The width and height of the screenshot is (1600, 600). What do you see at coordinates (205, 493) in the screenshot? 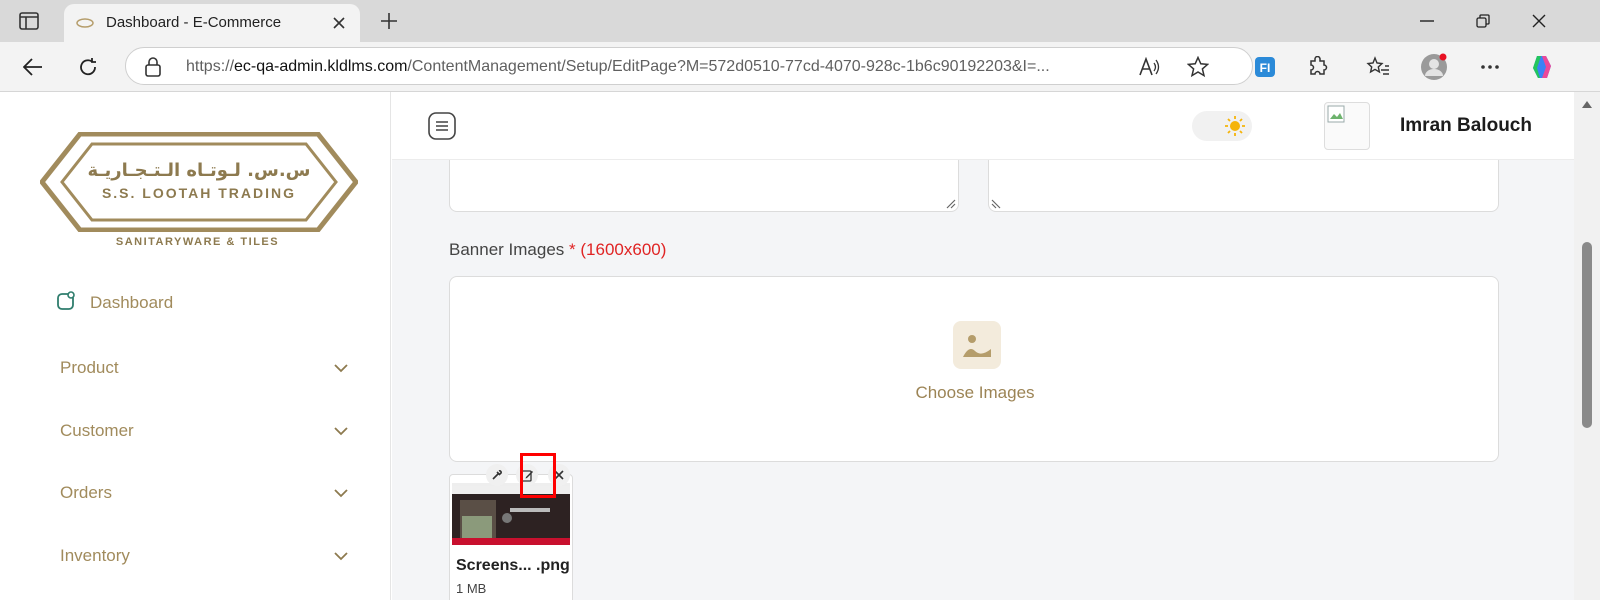
I see `sidebar-item-orders: Orders` at bounding box center [205, 493].